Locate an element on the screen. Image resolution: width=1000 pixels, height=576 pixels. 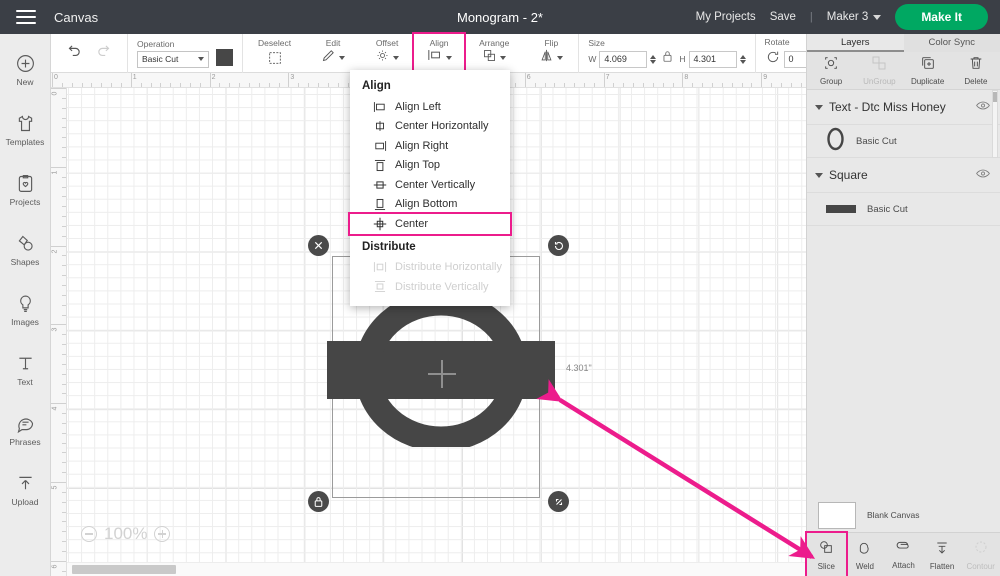
pencil-icon is located at coordinates (328, 58).